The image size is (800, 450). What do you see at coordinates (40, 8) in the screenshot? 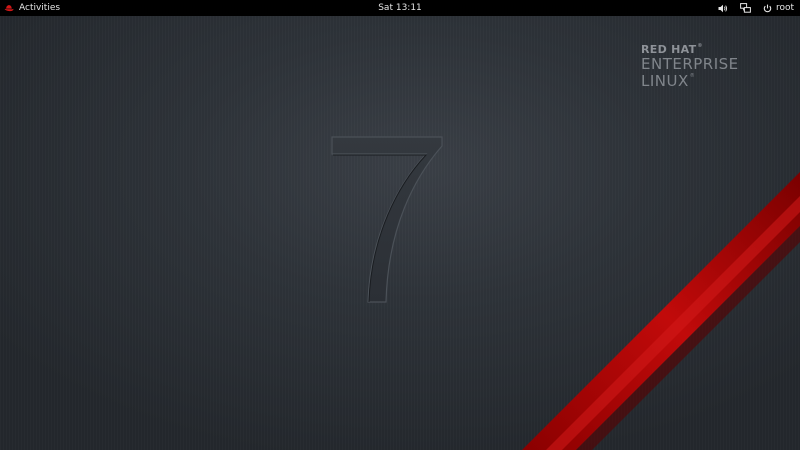
I see `activities-label: Activities` at bounding box center [40, 8].